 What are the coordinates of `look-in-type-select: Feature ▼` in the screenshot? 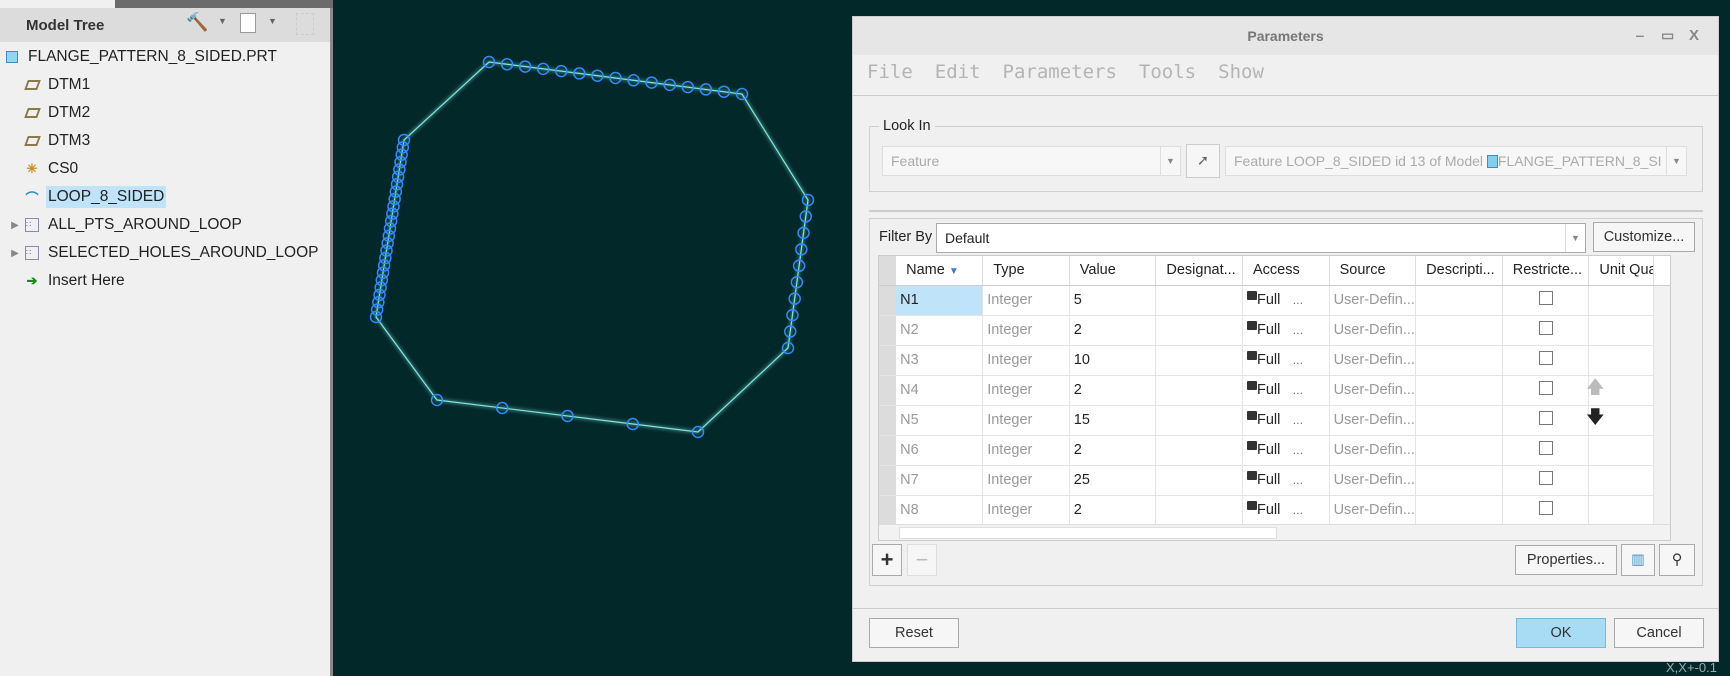 It's located at (1031, 161).